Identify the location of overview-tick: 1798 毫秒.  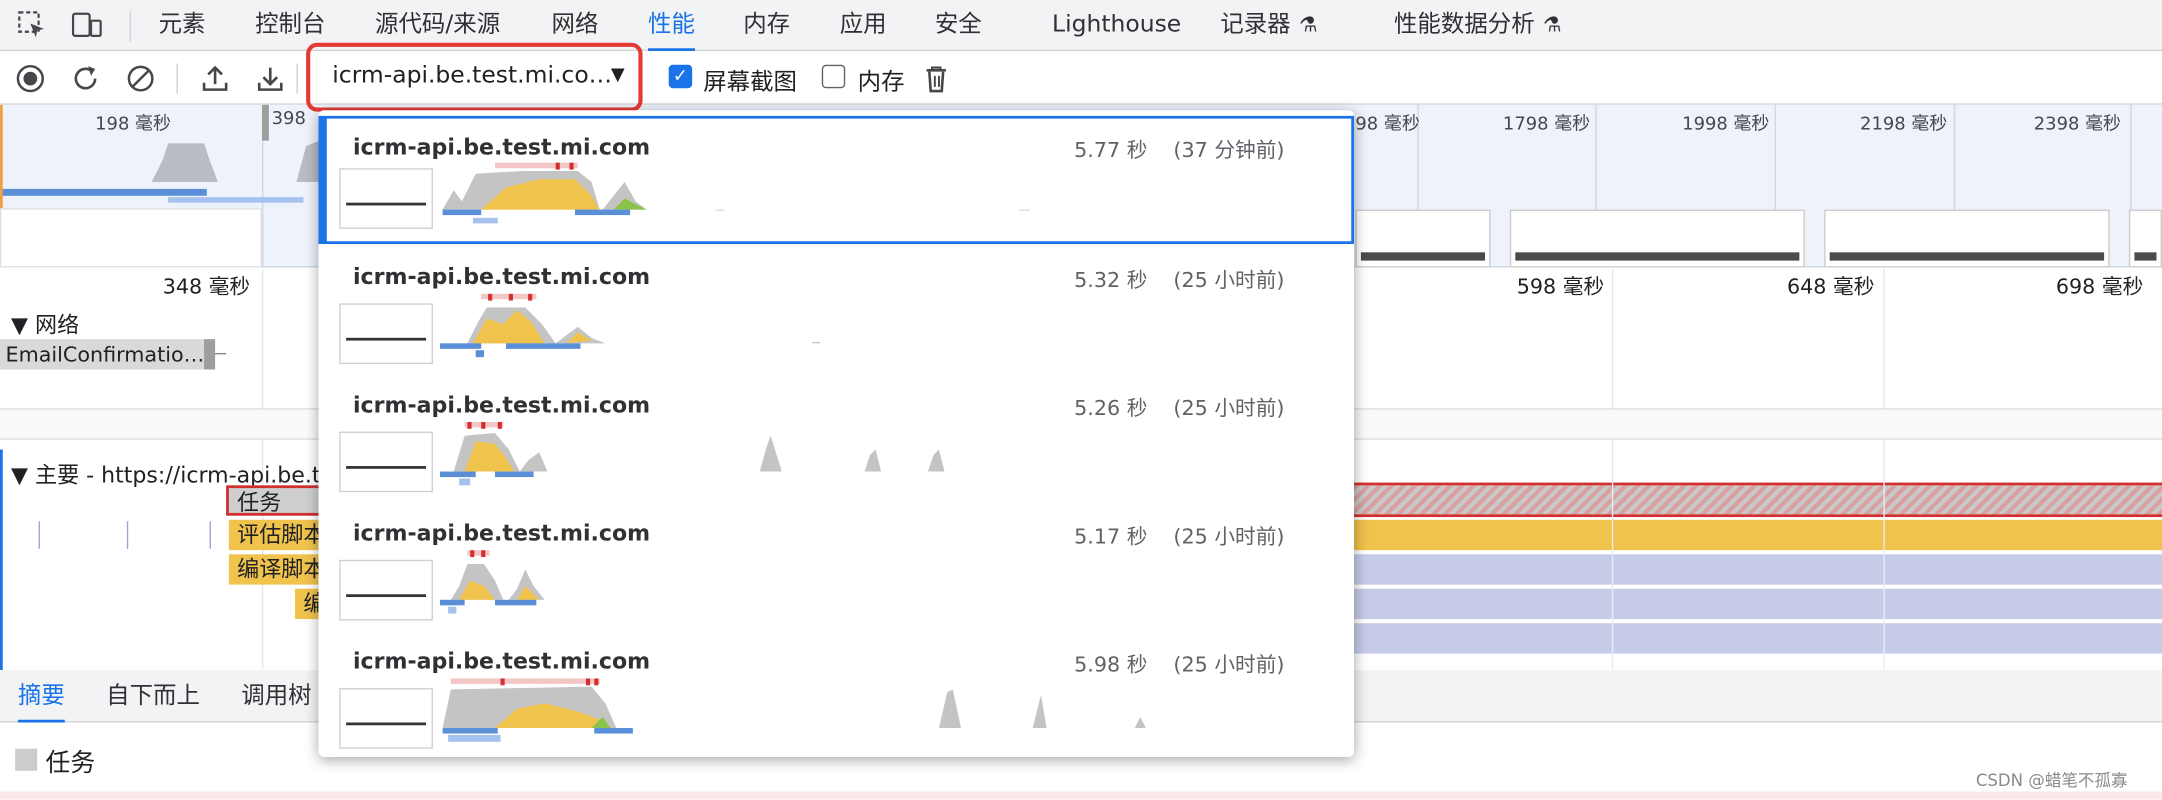
(1546, 125).